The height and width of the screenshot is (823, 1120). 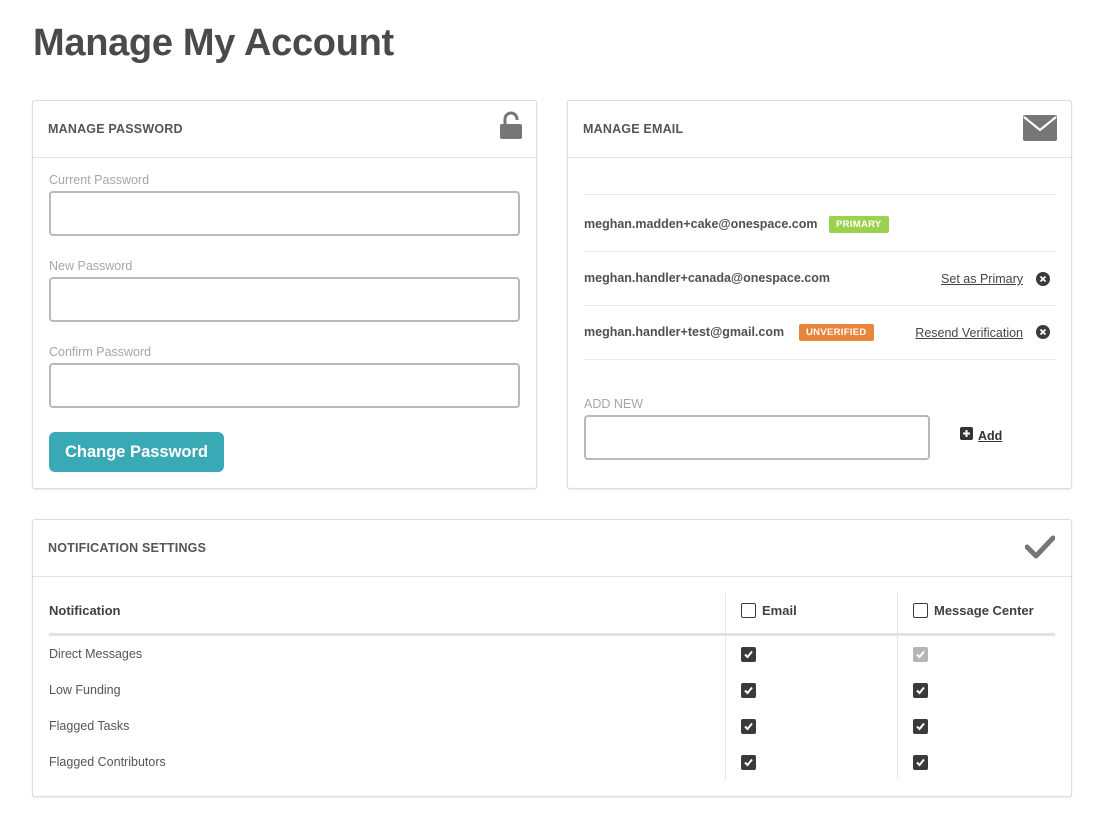 I want to click on page-title: Manage My Account, so click(x=213, y=43).